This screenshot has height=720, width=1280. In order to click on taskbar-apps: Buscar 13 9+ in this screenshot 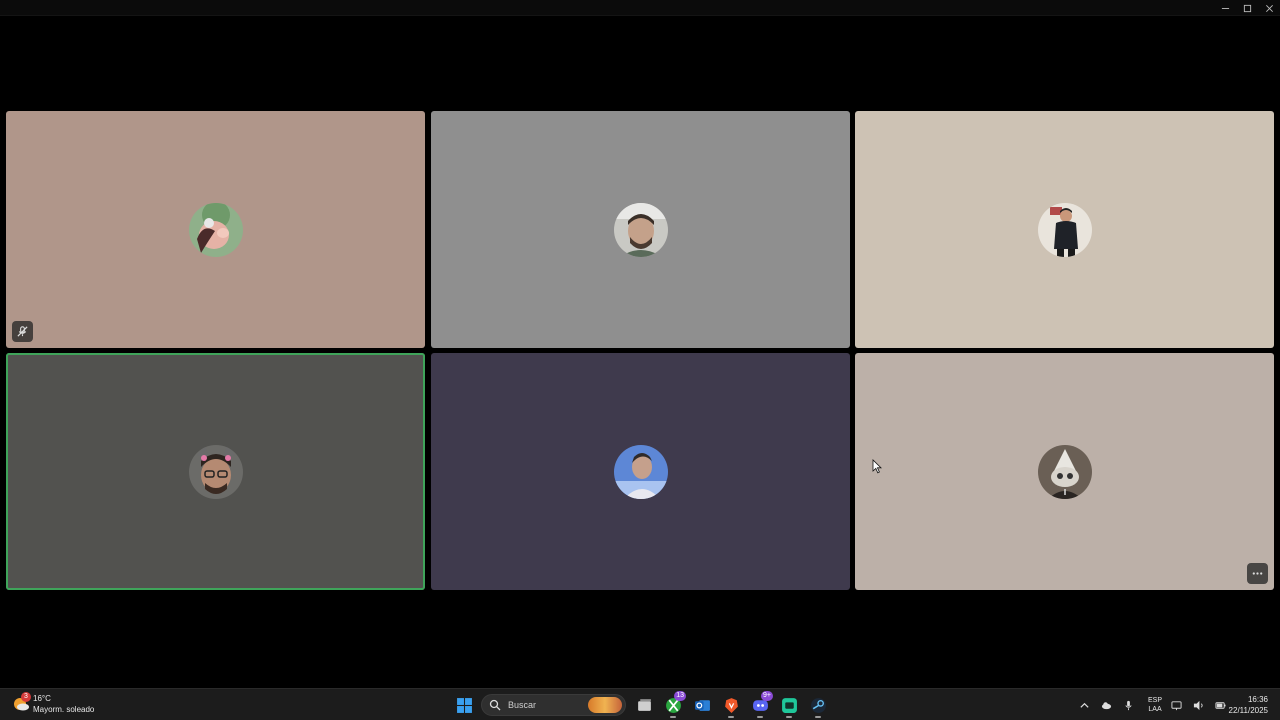, I will do `click(643, 704)`.